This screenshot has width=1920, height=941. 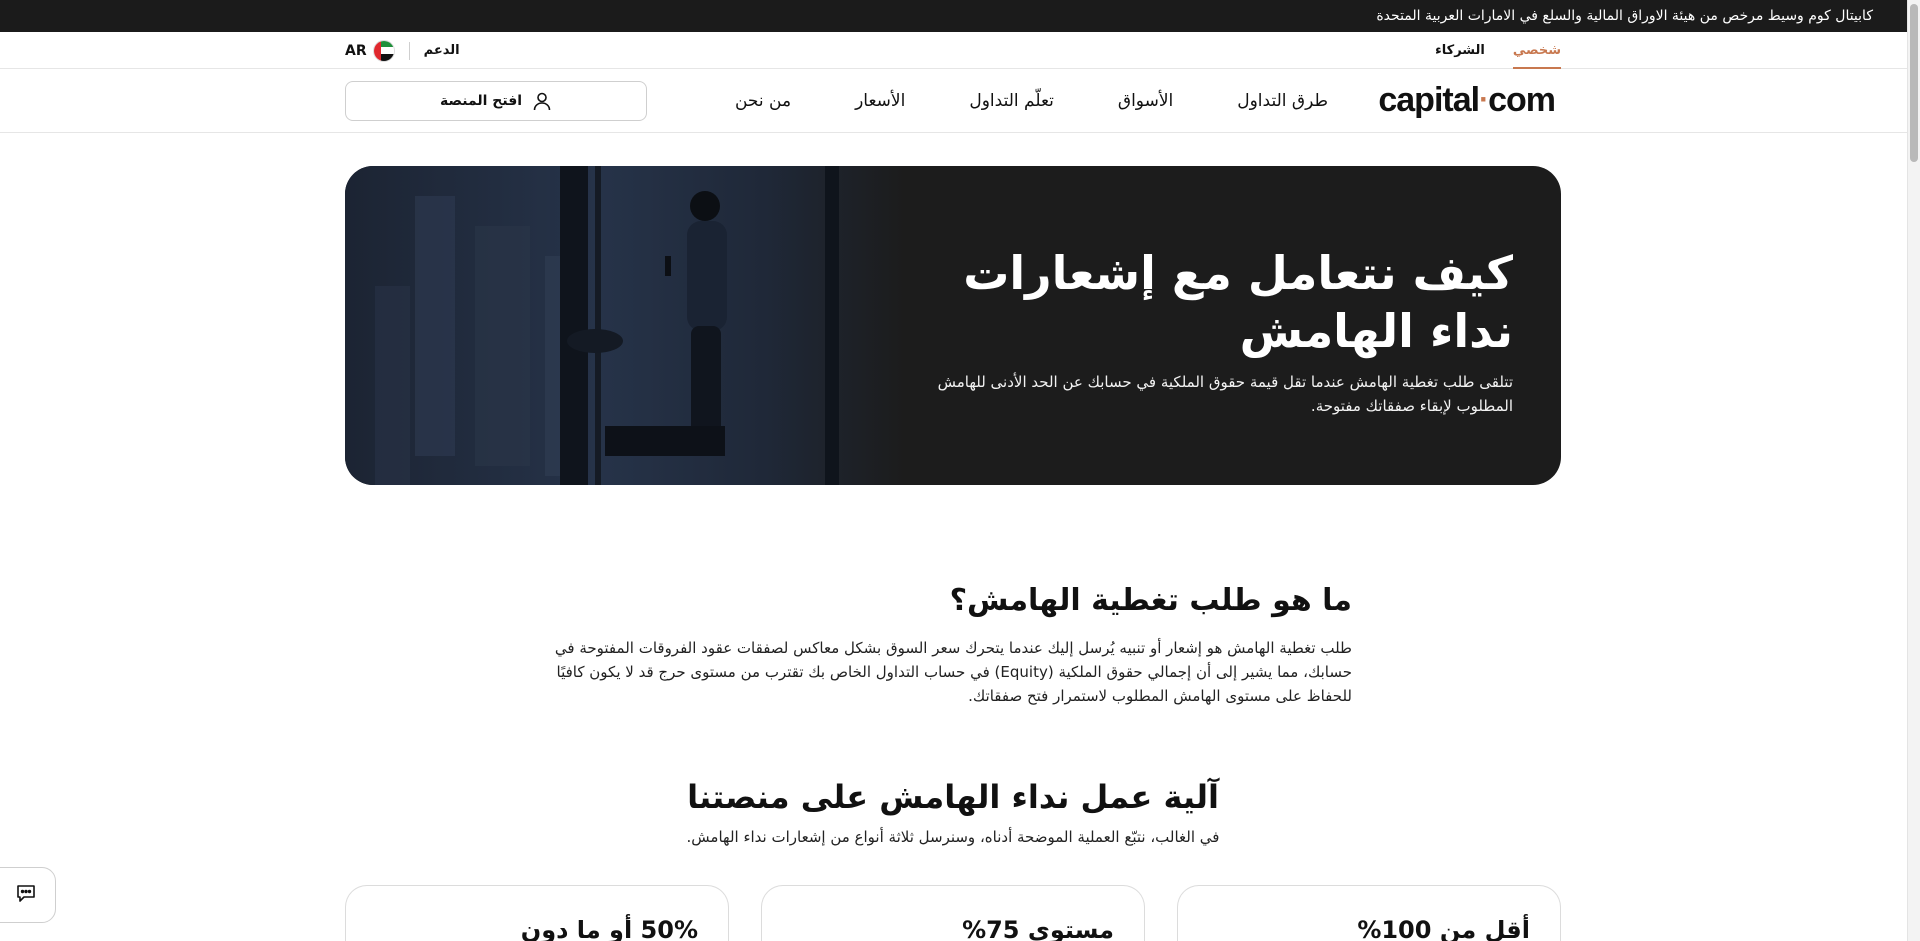 I want to click on hero-image, so click(x=625, y=325).